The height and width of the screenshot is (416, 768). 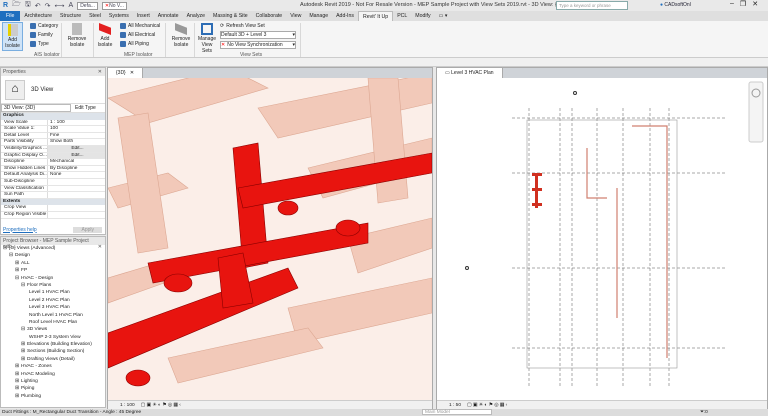 I want to click on tab-analyze: Analyze, so click(x=196, y=16).